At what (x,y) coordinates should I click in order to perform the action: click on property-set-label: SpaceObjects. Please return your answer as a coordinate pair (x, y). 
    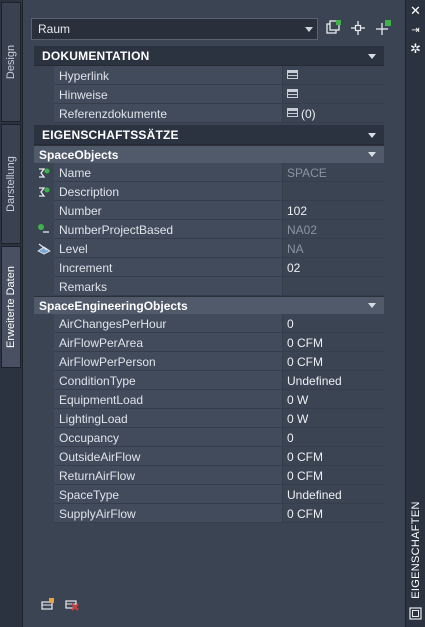
    Looking at the image, I should click on (79, 155).